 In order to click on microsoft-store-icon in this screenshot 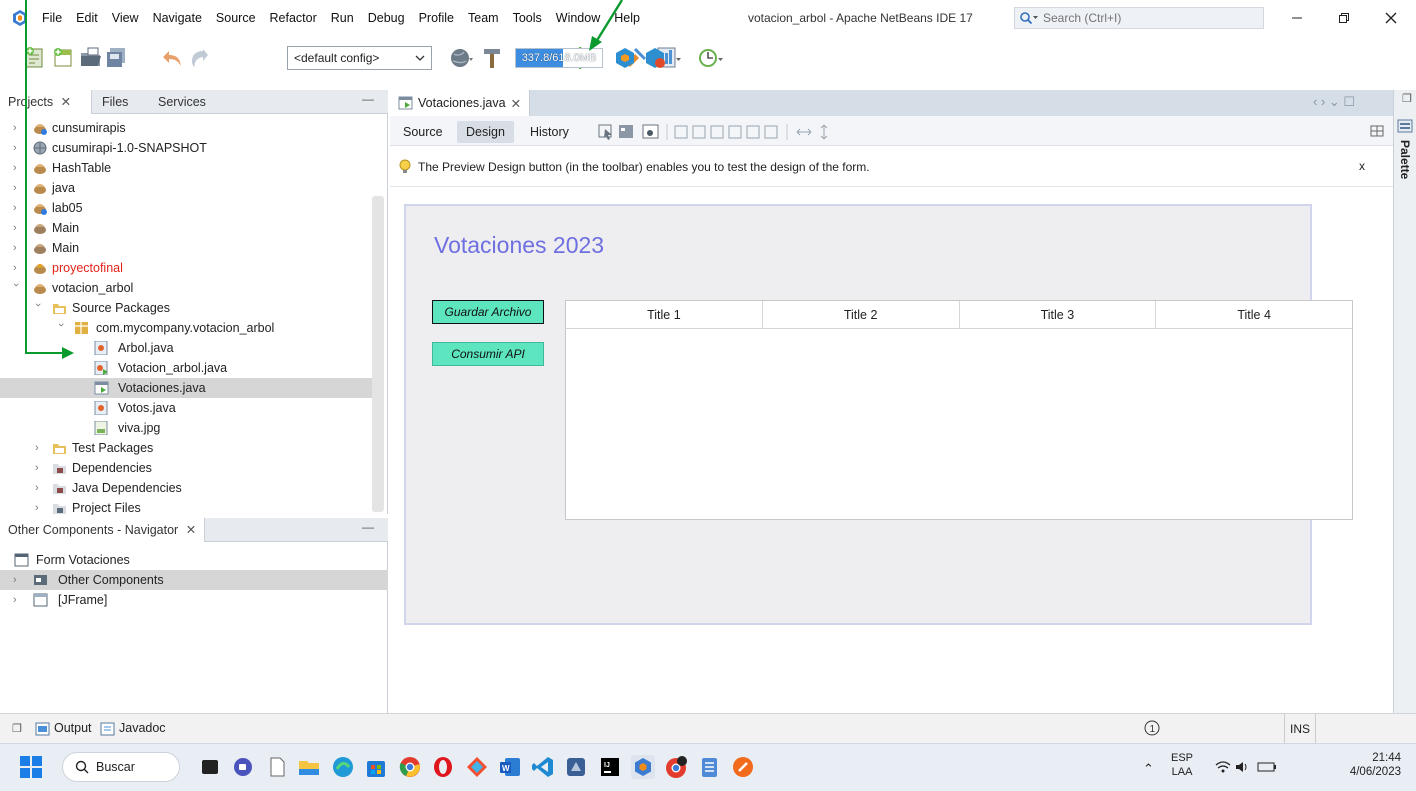, I will do `click(376, 767)`.